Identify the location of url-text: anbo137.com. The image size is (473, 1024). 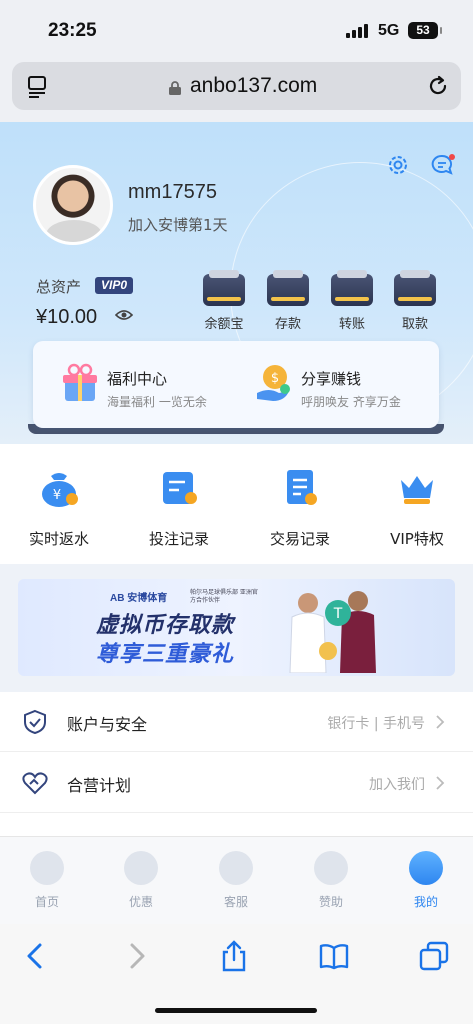
(254, 85).